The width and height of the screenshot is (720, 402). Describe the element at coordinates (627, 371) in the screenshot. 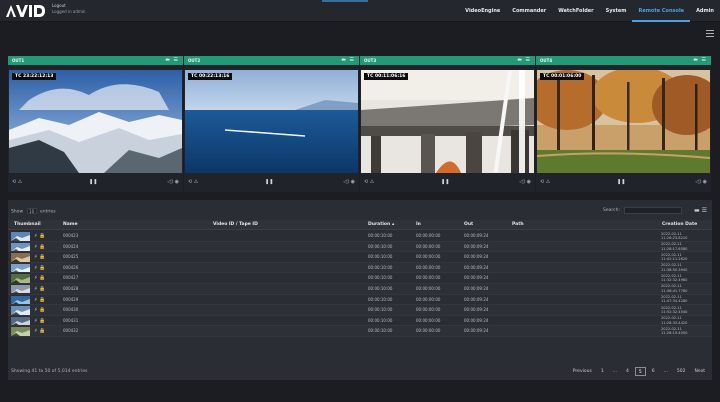

I see `pager-page: 4` at that location.